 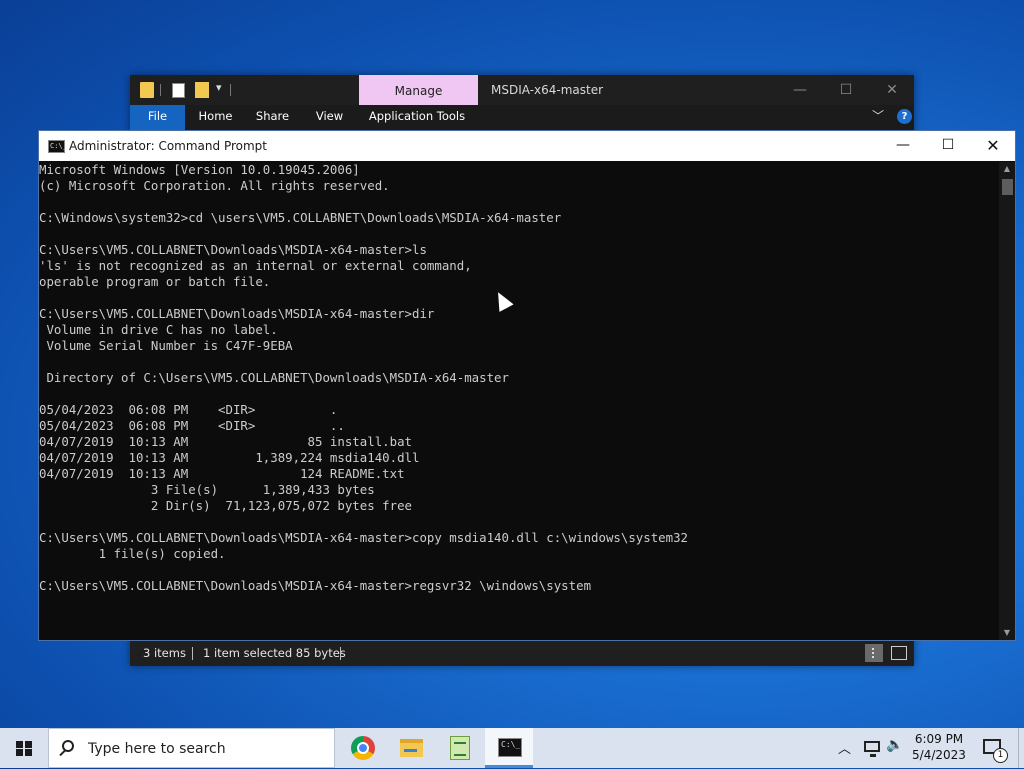 I want to click on windows-logo-icon, so click(x=24, y=748).